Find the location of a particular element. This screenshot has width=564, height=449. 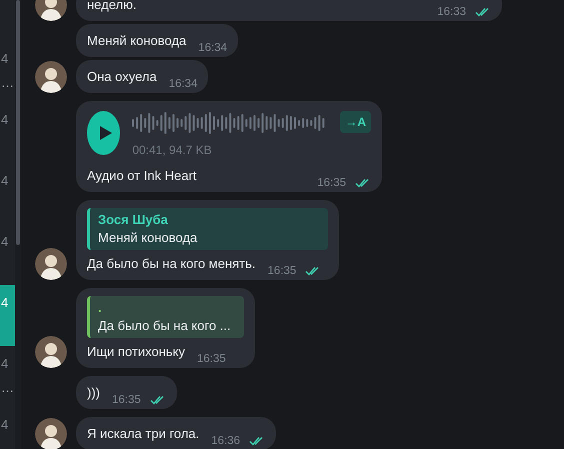

message-time: 16:36 is located at coordinates (225, 441).